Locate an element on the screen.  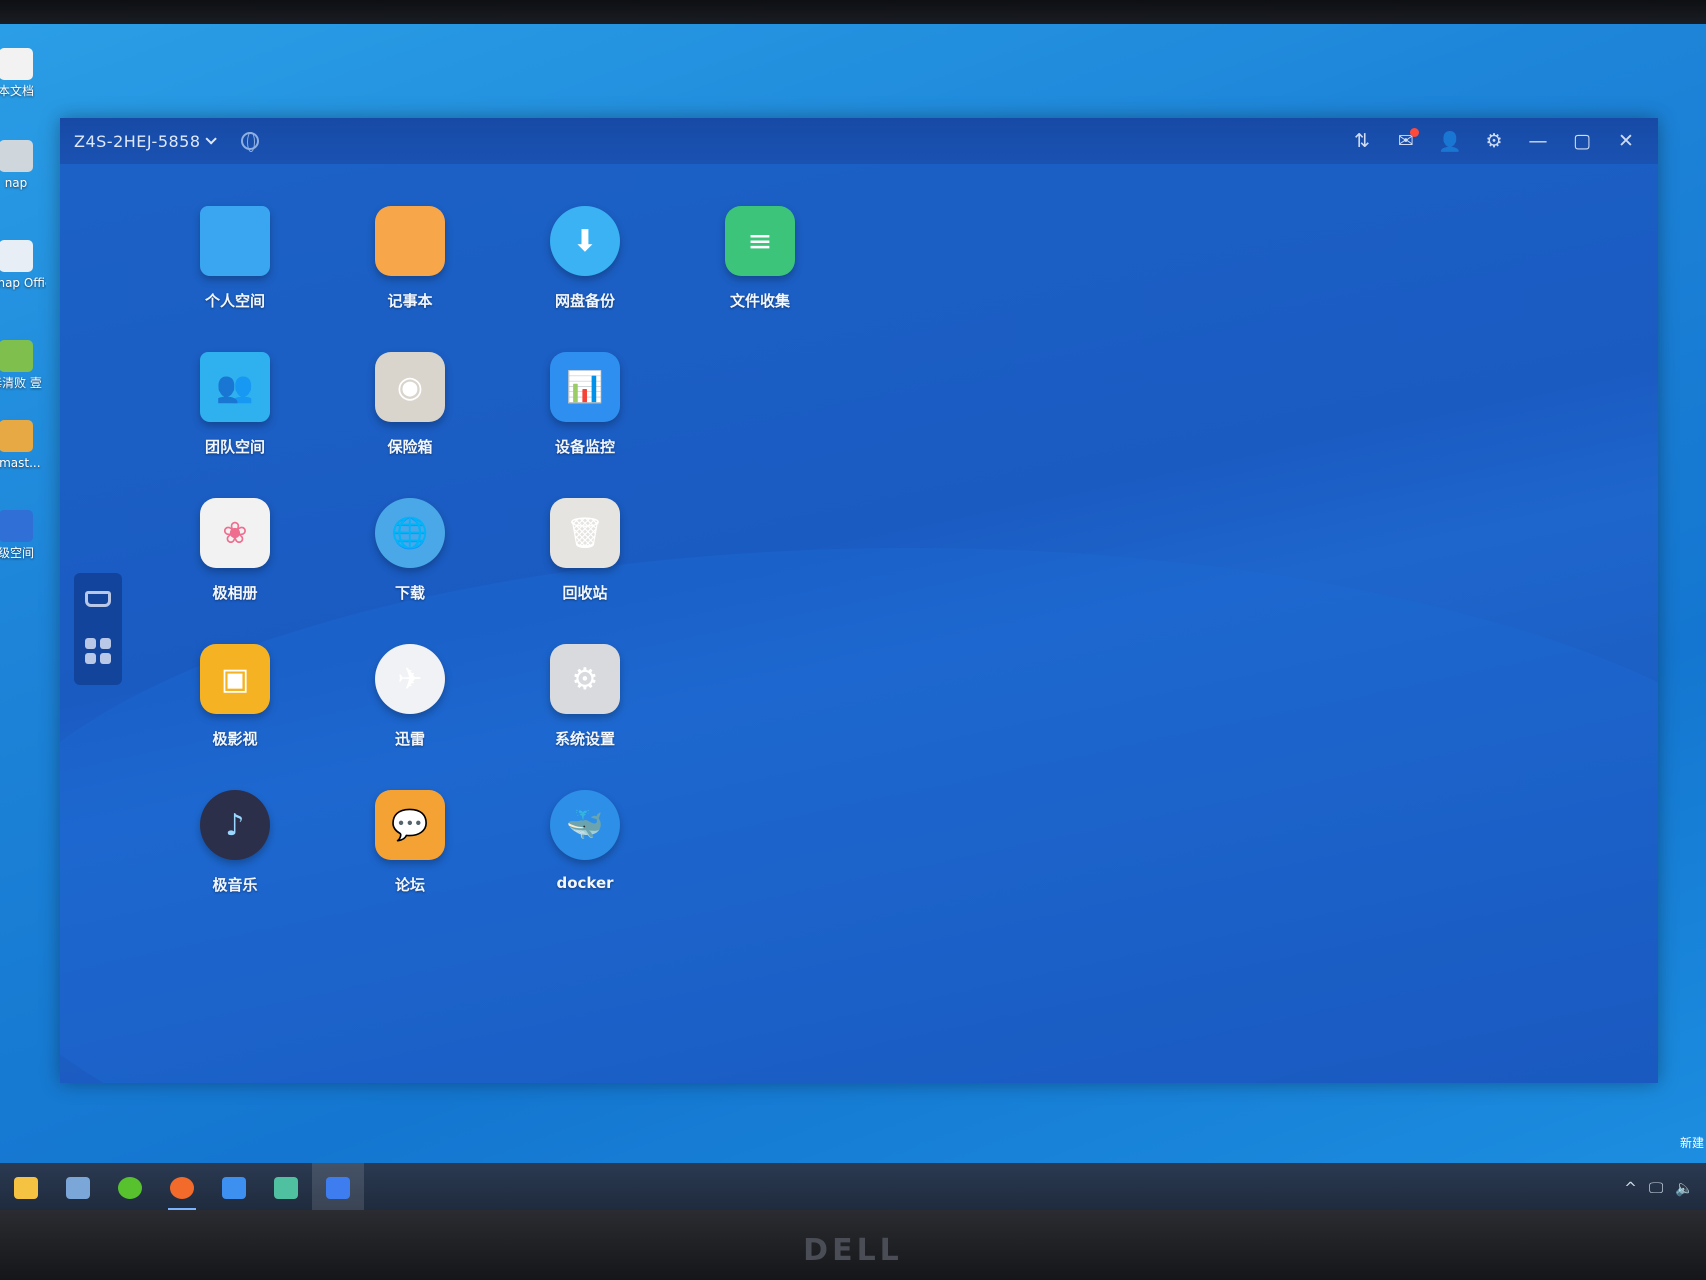
desktop-shortcut: 本文档 is located at coordinates (23, 73).